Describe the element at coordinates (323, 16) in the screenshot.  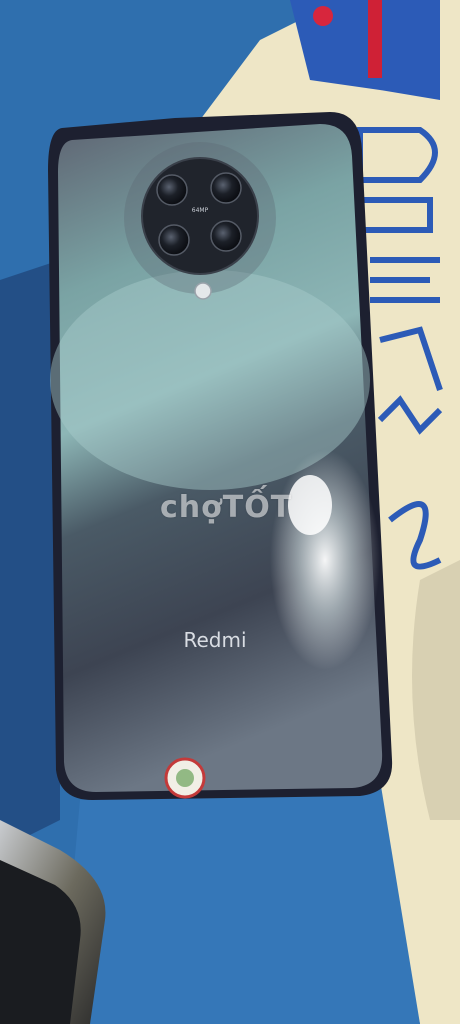
I see `cartoon-red-dot` at that location.